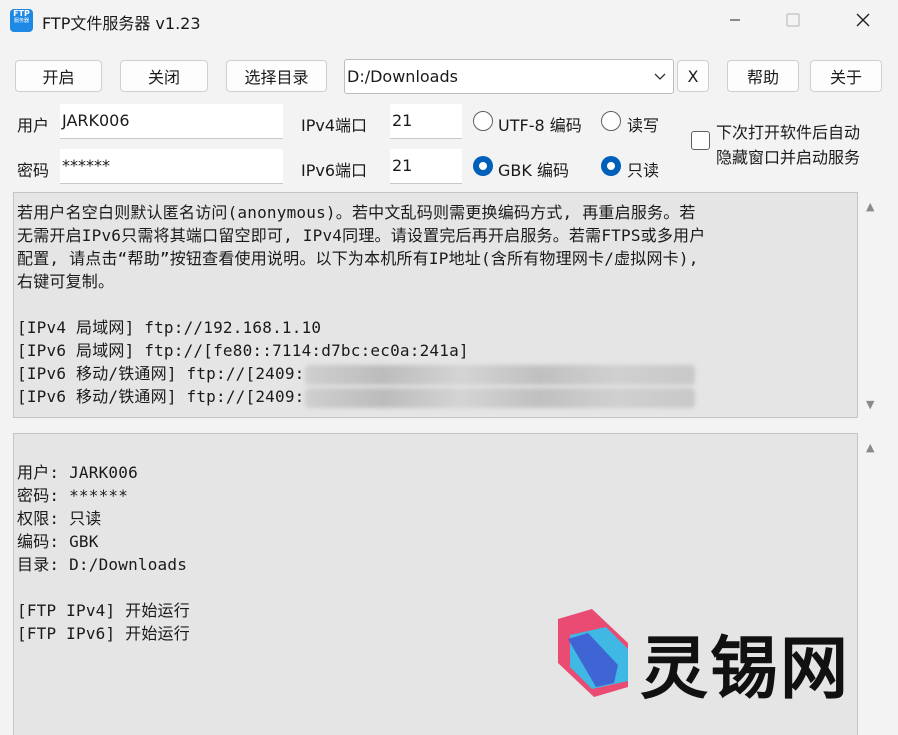 The height and width of the screenshot is (735, 898). I want to click on maximize-icon, so click(793, 20).